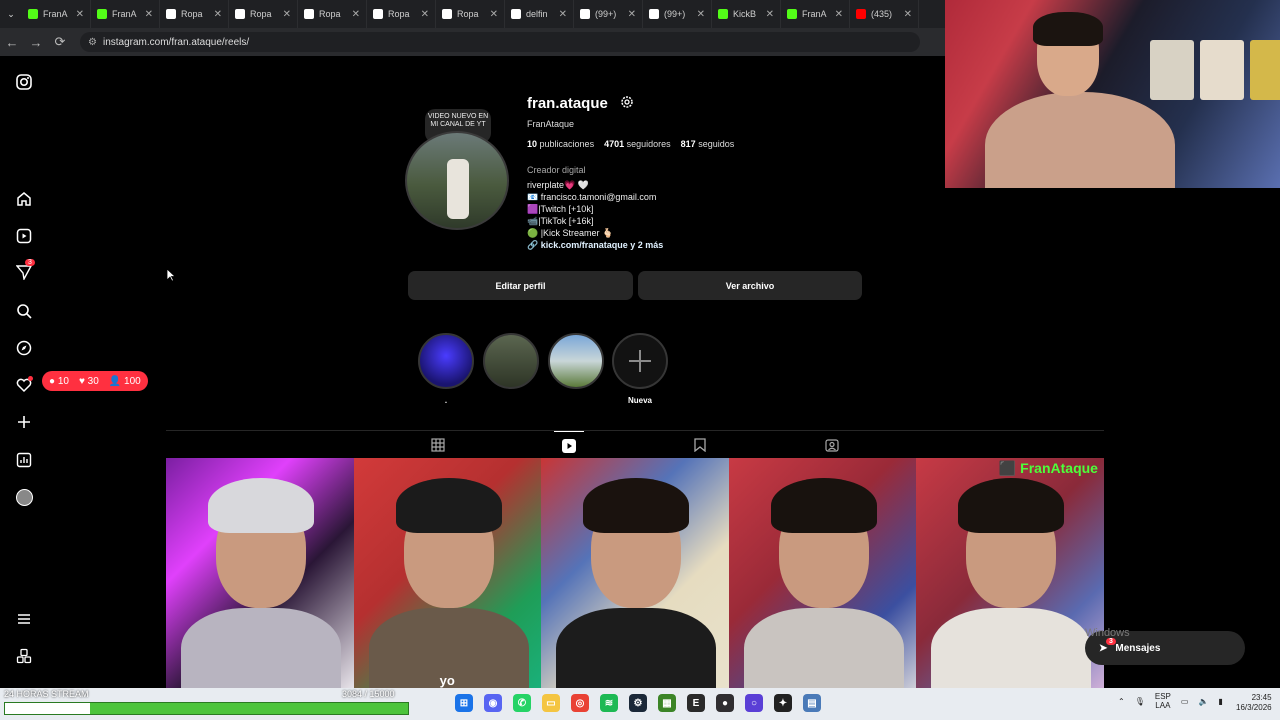 The width and height of the screenshot is (1280, 720). I want to click on forward-button: →, so click(36, 42).